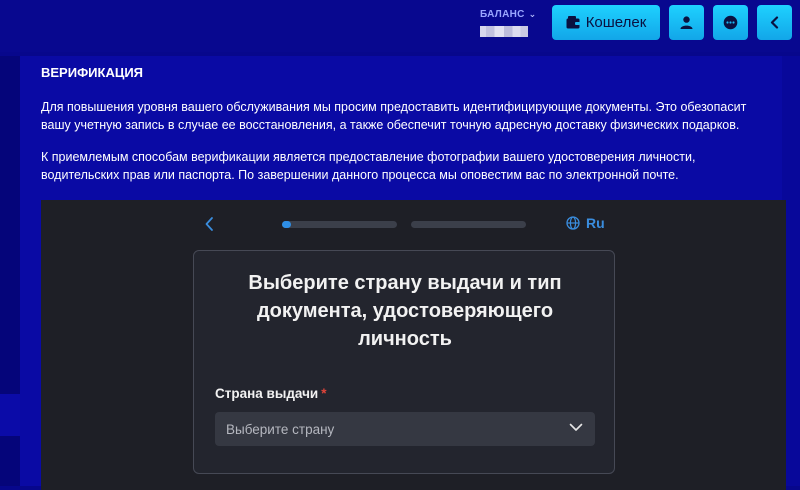 The width and height of the screenshot is (800, 490). I want to click on collapse-sidebar-button, so click(774, 22).